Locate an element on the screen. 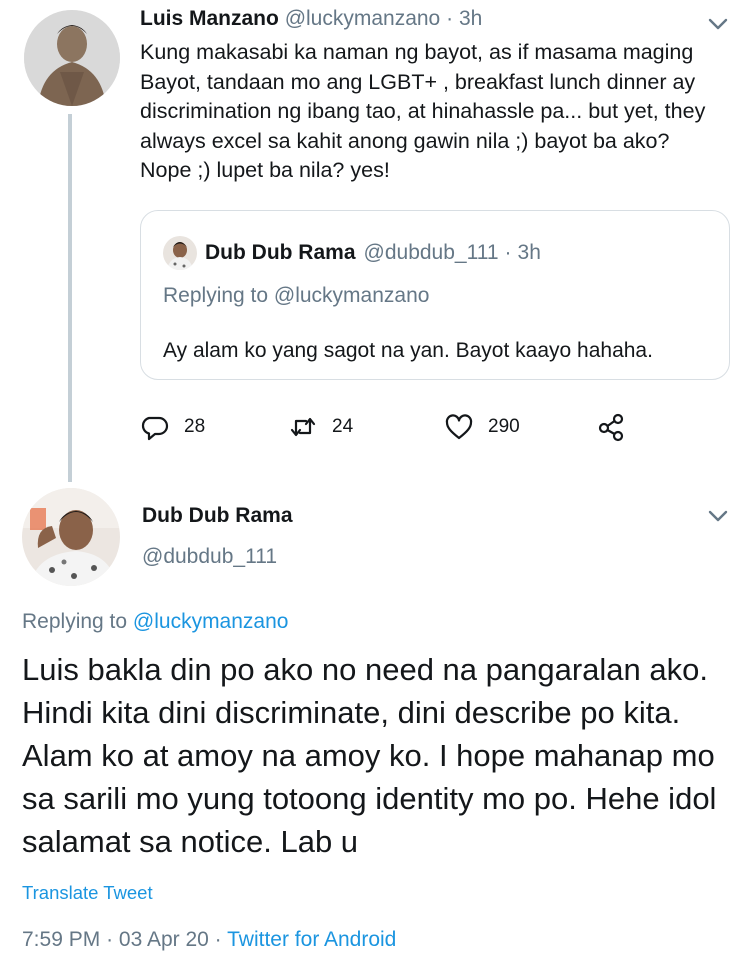 The width and height of the screenshot is (750, 967). reply-button: 28 is located at coordinates (172, 427).